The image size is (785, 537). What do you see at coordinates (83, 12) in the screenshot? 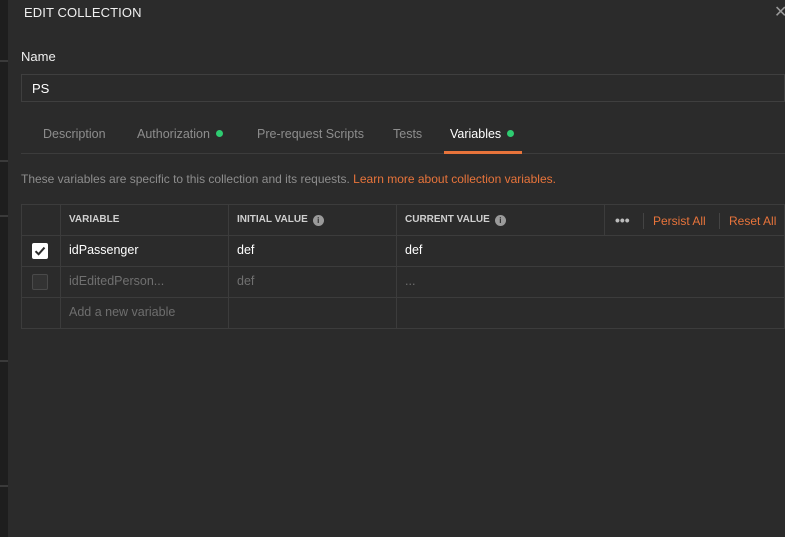
I see `modal-title: EDIT COLLECTION` at bounding box center [83, 12].